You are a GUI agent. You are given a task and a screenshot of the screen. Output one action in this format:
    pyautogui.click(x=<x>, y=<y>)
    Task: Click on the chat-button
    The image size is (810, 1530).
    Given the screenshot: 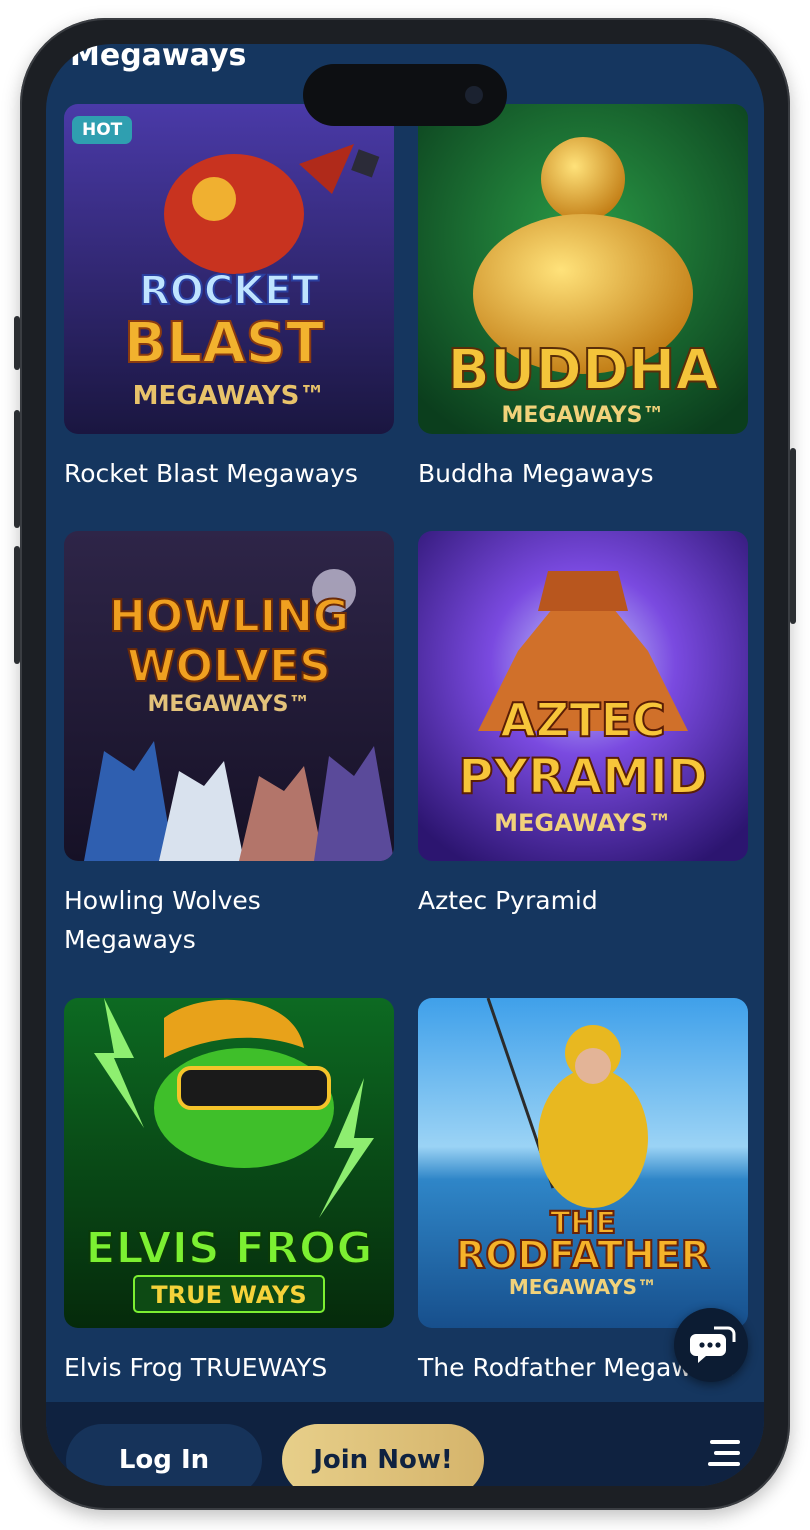 What is the action you would take?
    pyautogui.click(x=711, y=1345)
    